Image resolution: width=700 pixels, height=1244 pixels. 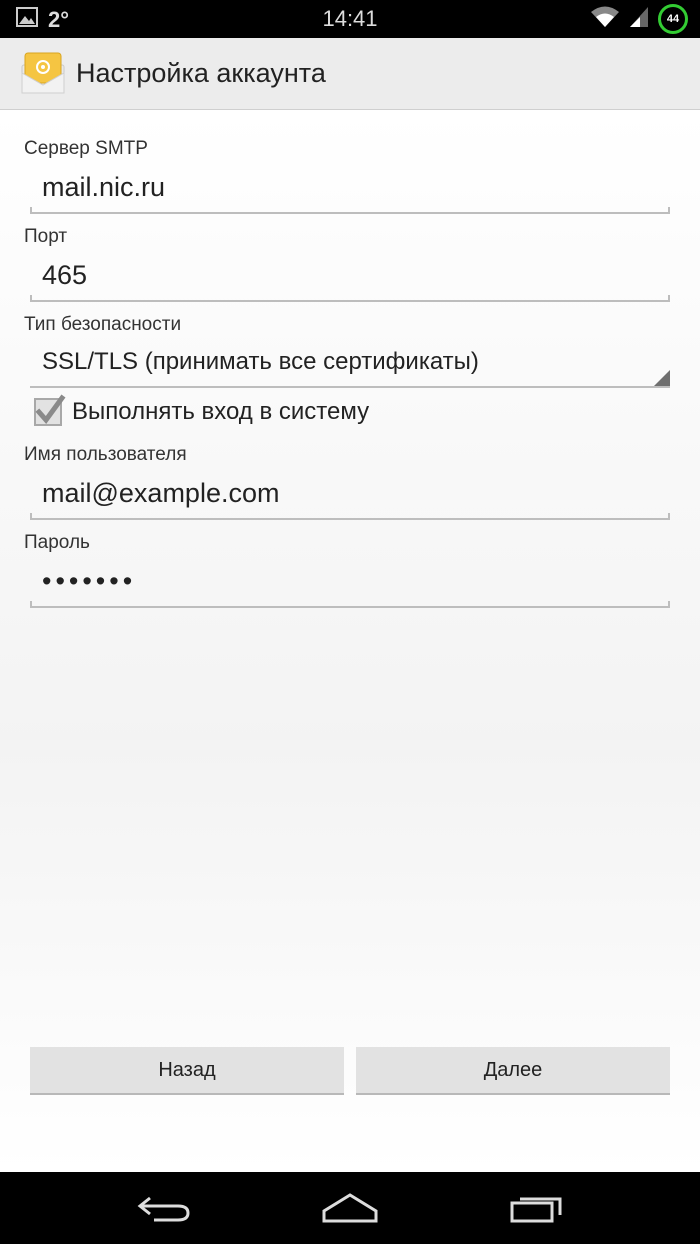 I want to click on home-icon, so click(x=350, y=1208).